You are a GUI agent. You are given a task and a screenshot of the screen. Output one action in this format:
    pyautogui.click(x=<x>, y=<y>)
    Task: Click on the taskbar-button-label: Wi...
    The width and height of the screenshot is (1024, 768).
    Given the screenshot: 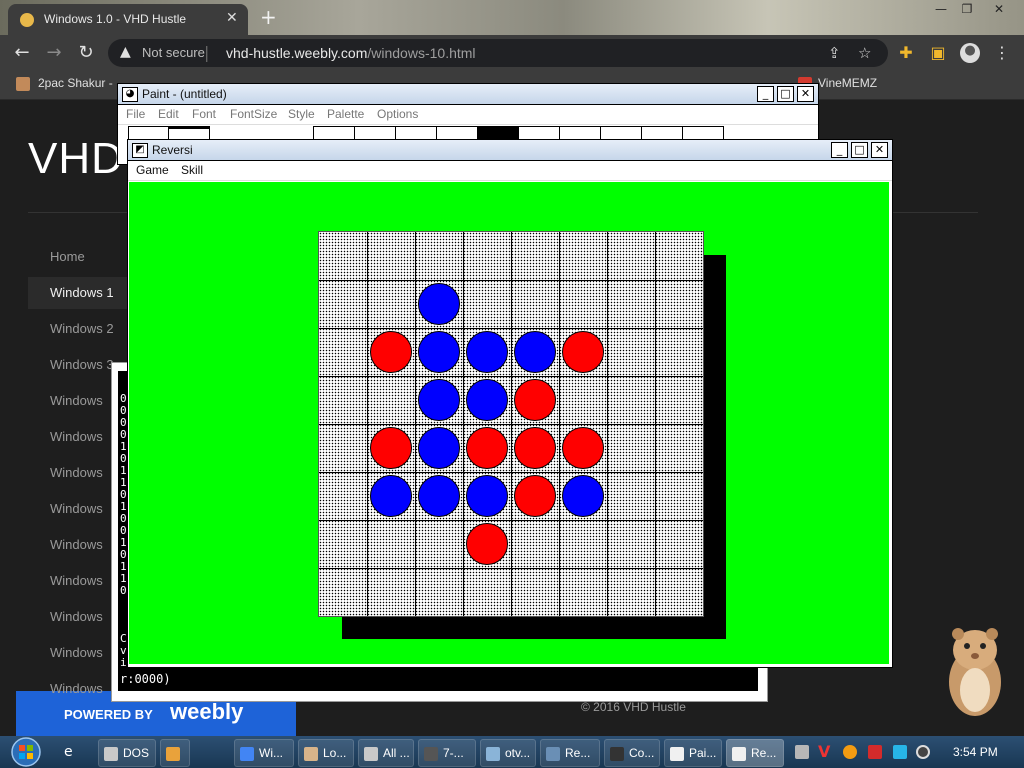 What is the action you would take?
    pyautogui.click(x=271, y=753)
    